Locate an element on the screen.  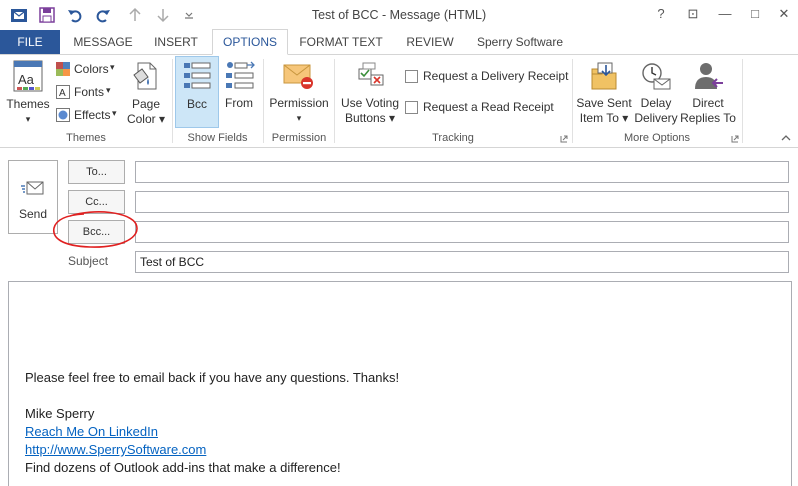
ribbon-display-options-button: ⊡ is located at coordinates (693, 14).